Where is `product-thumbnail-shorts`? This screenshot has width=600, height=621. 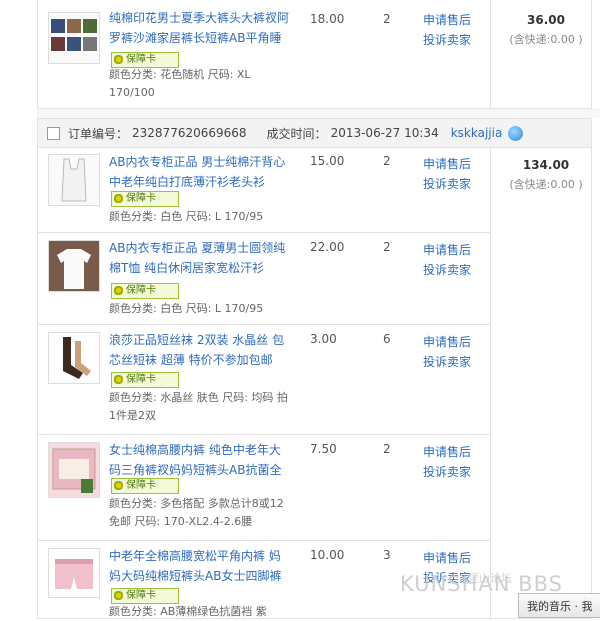
product-thumbnail-shorts is located at coordinates (74, 38).